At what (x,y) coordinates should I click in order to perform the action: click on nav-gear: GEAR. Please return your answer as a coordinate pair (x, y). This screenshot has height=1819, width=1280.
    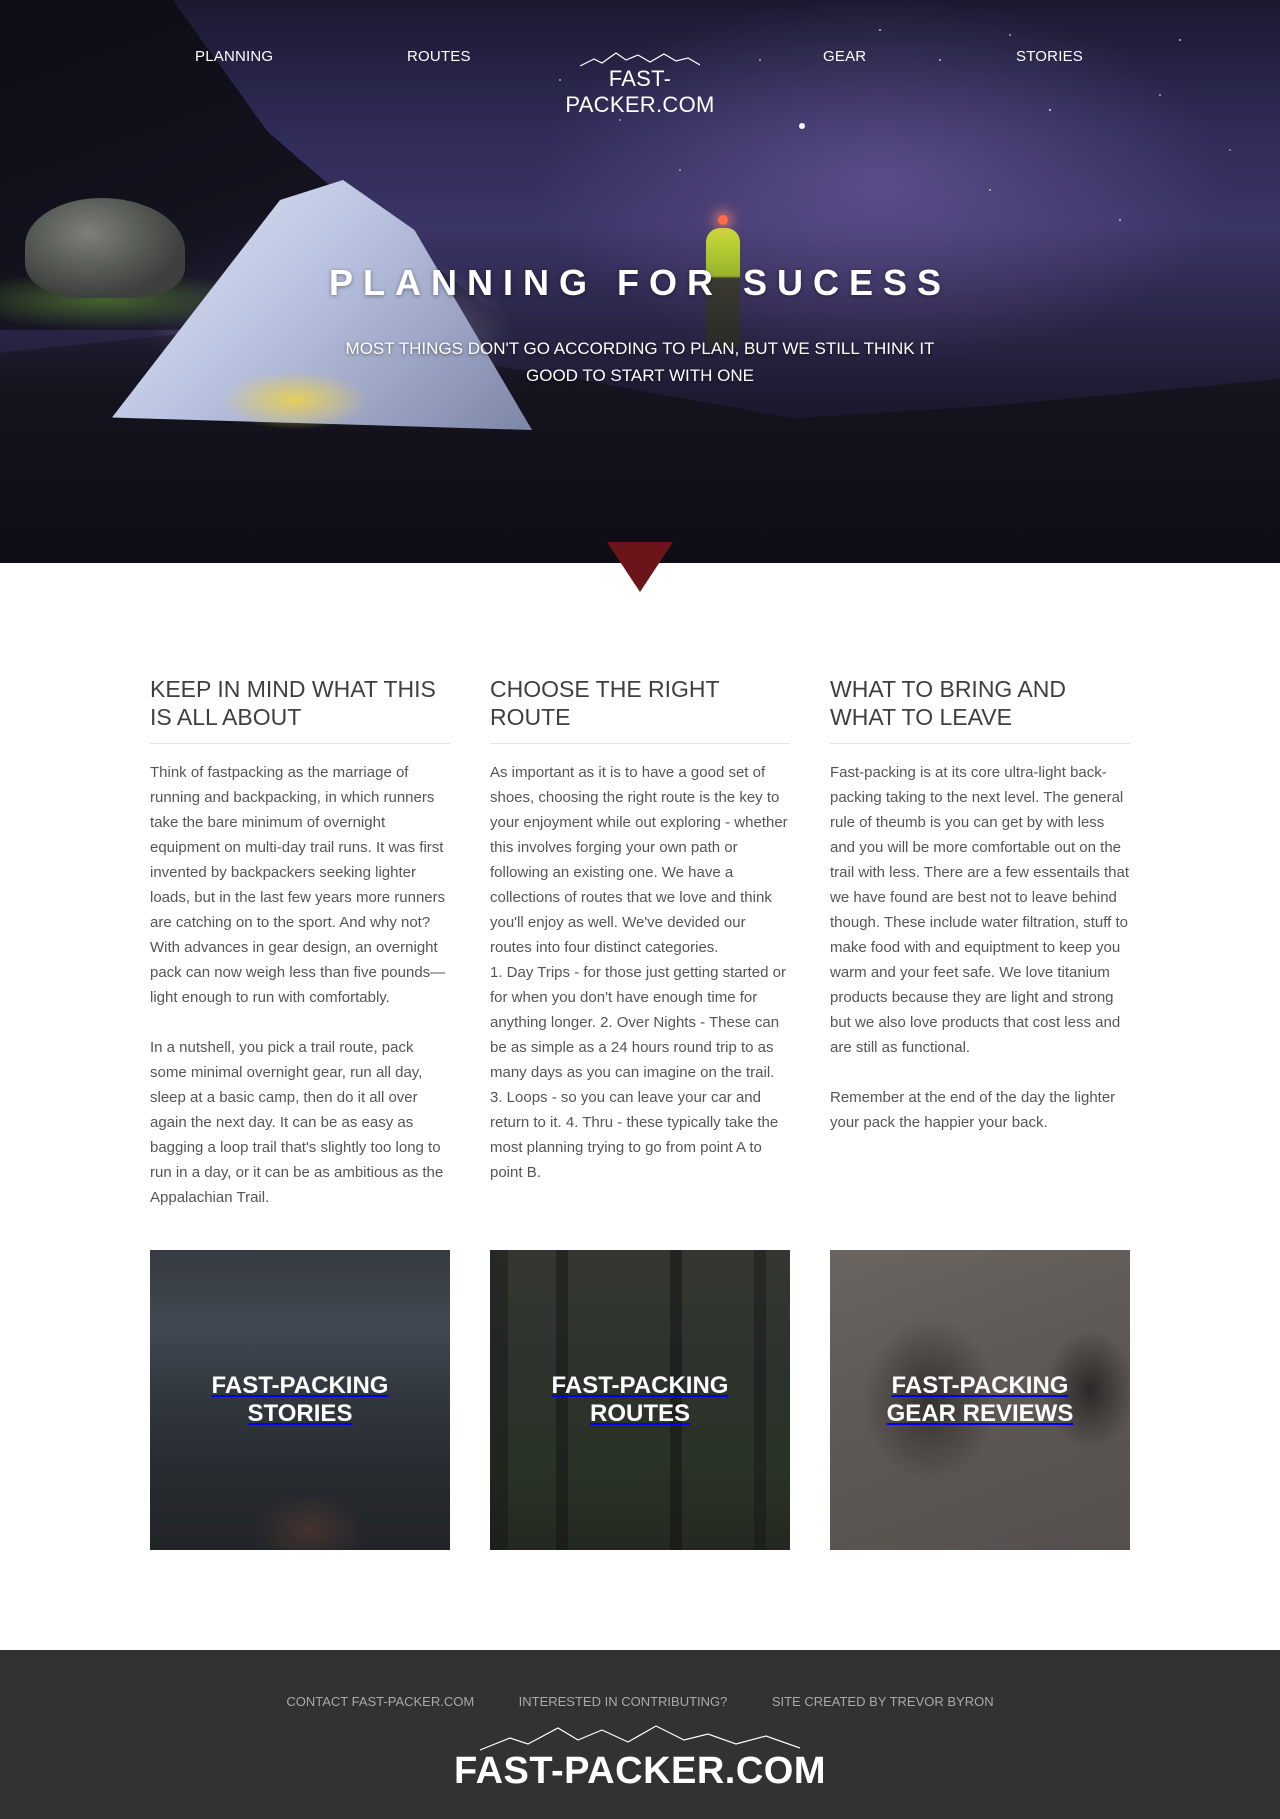
    Looking at the image, I should click on (844, 56).